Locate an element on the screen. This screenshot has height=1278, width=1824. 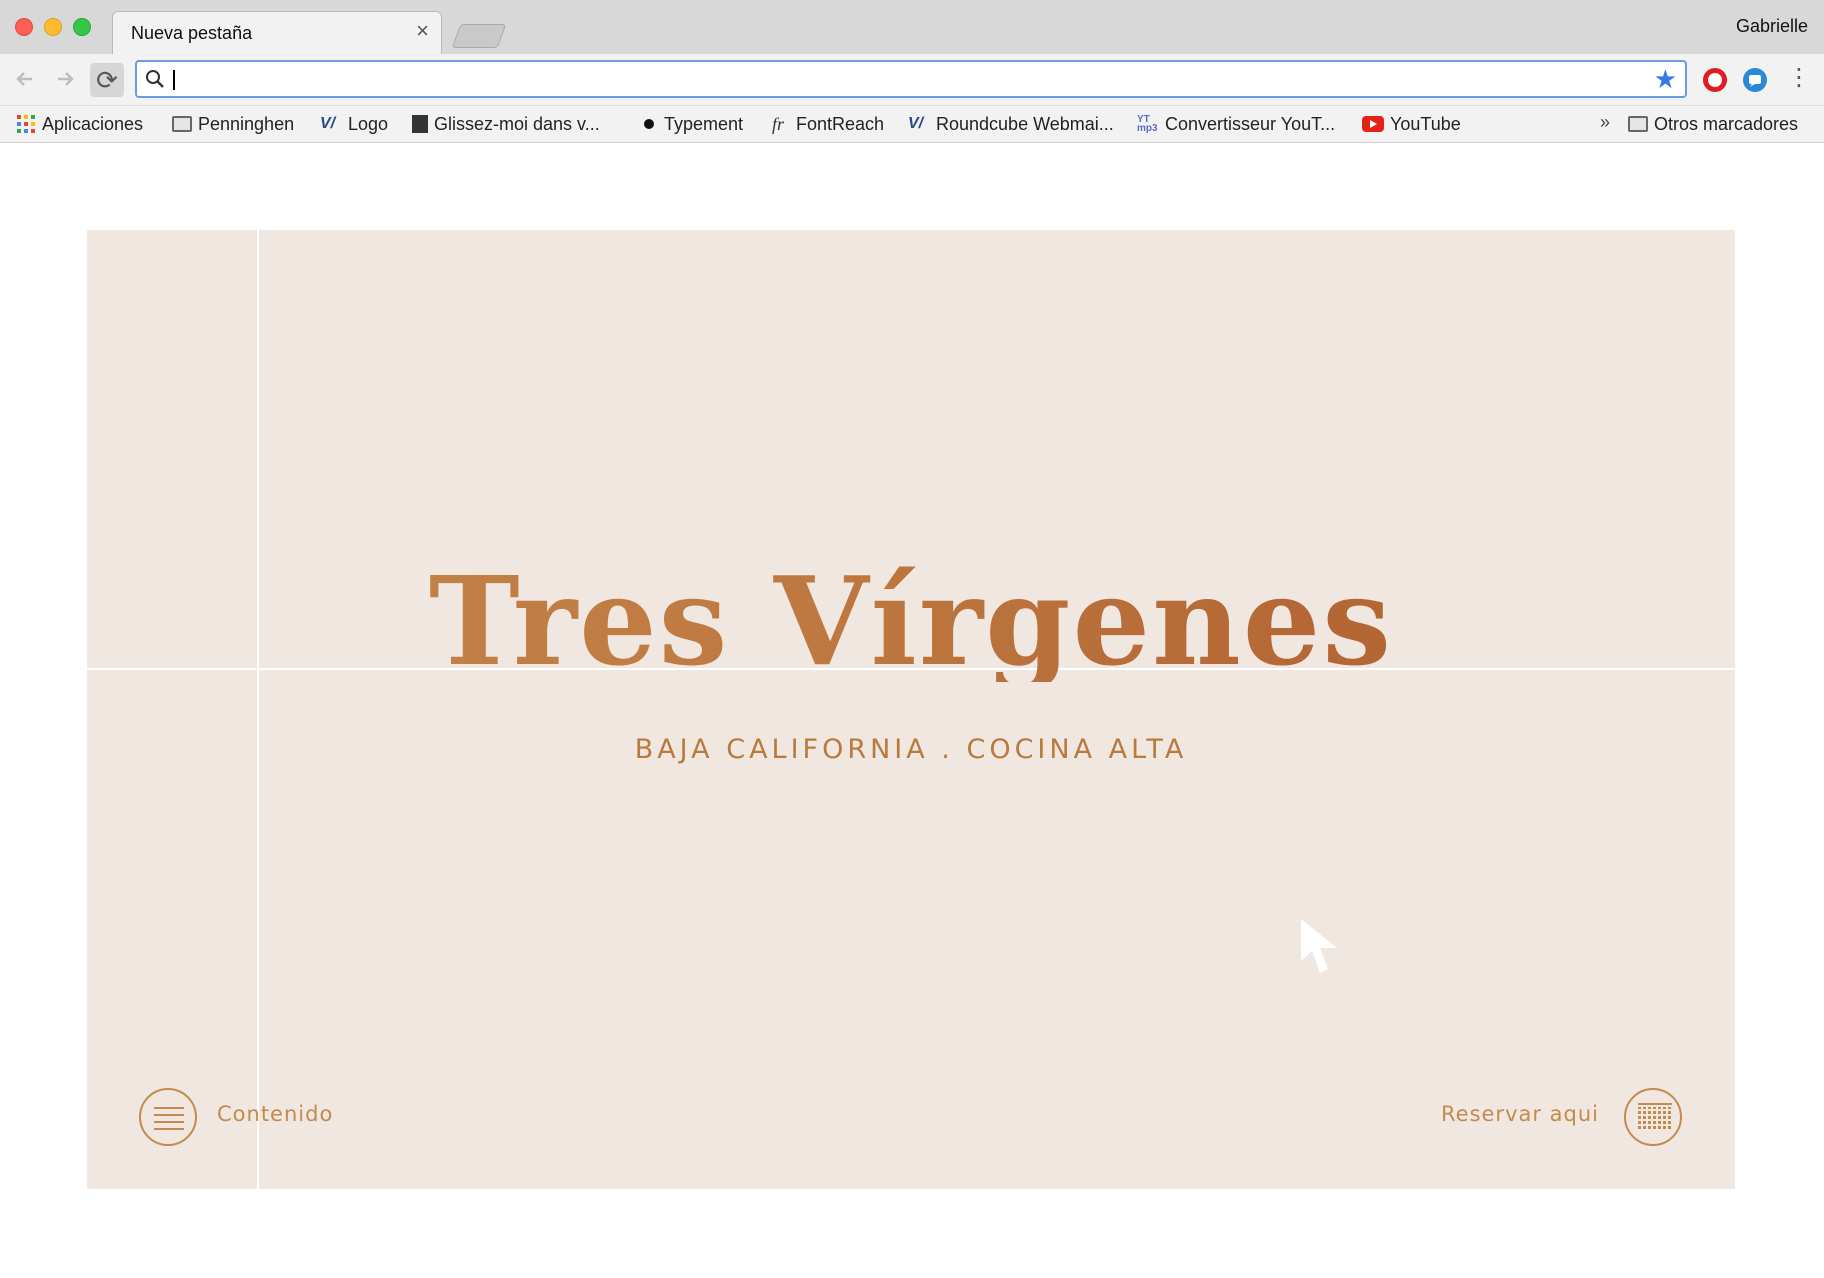
address-bar: ★ is located at coordinates (911, 79).